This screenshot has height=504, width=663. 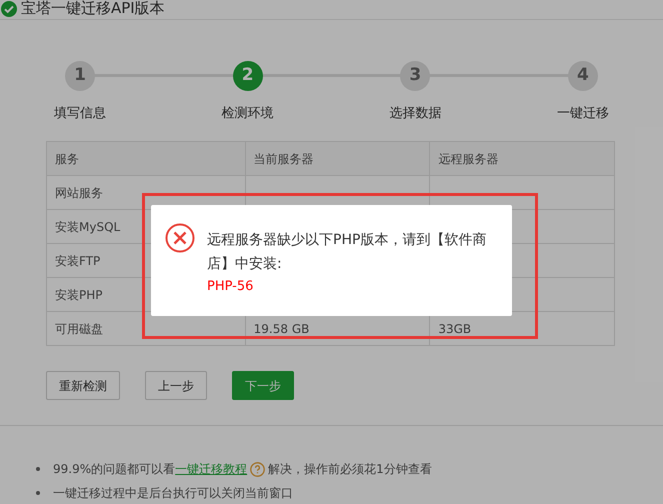 I want to click on action-button: 重新检测, so click(x=83, y=385).